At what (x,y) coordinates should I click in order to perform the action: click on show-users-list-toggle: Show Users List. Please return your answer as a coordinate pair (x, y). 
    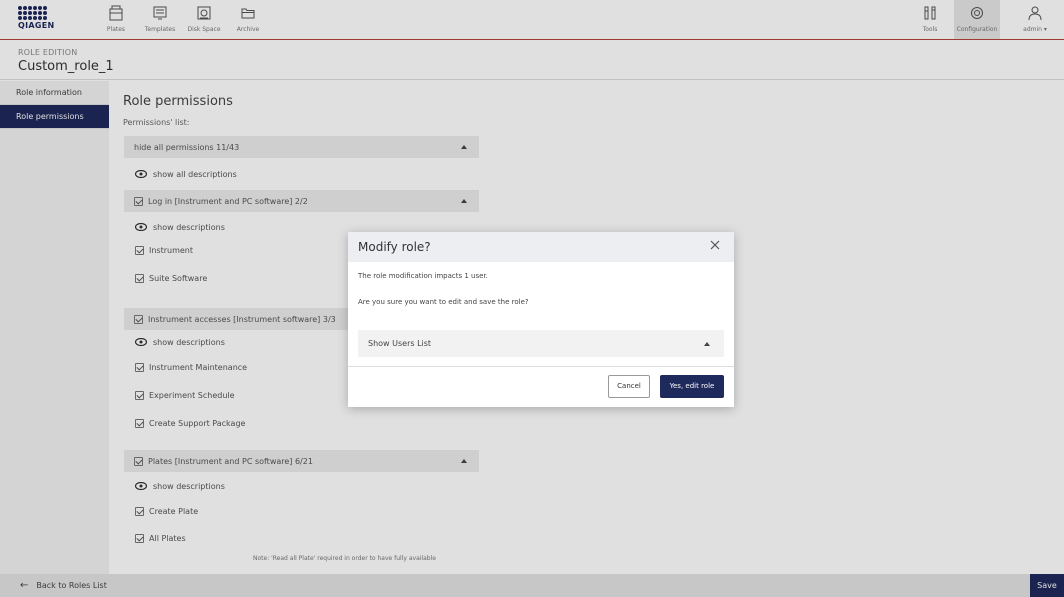
    Looking at the image, I should click on (541, 343).